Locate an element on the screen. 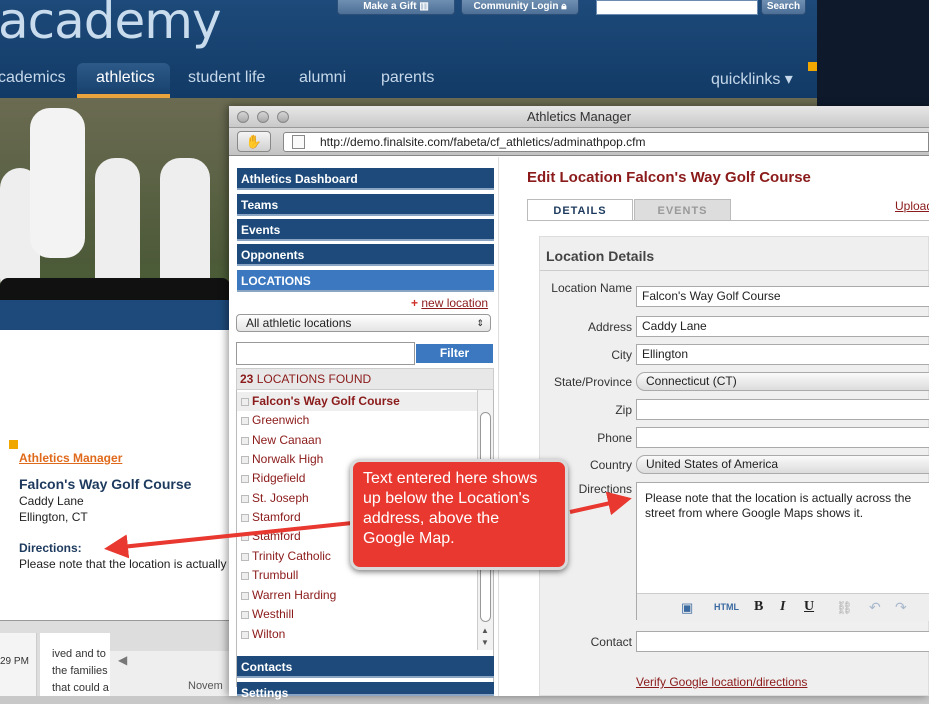 This screenshot has width=929, height=704. arrow-to-site-directions is located at coordinates (228, 540).